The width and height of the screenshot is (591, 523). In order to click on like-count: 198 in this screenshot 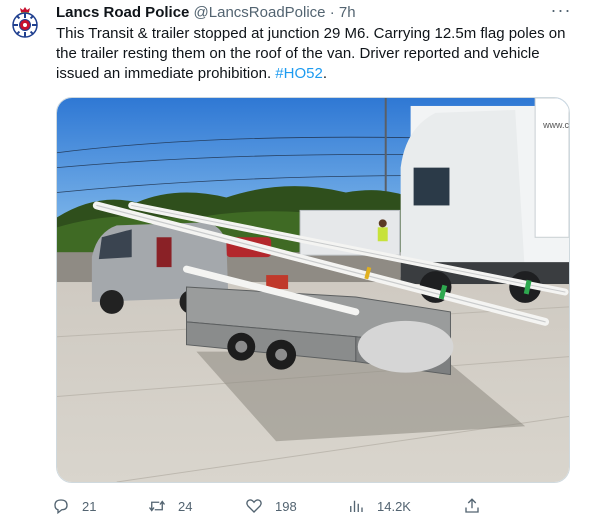, I will do `click(286, 506)`.